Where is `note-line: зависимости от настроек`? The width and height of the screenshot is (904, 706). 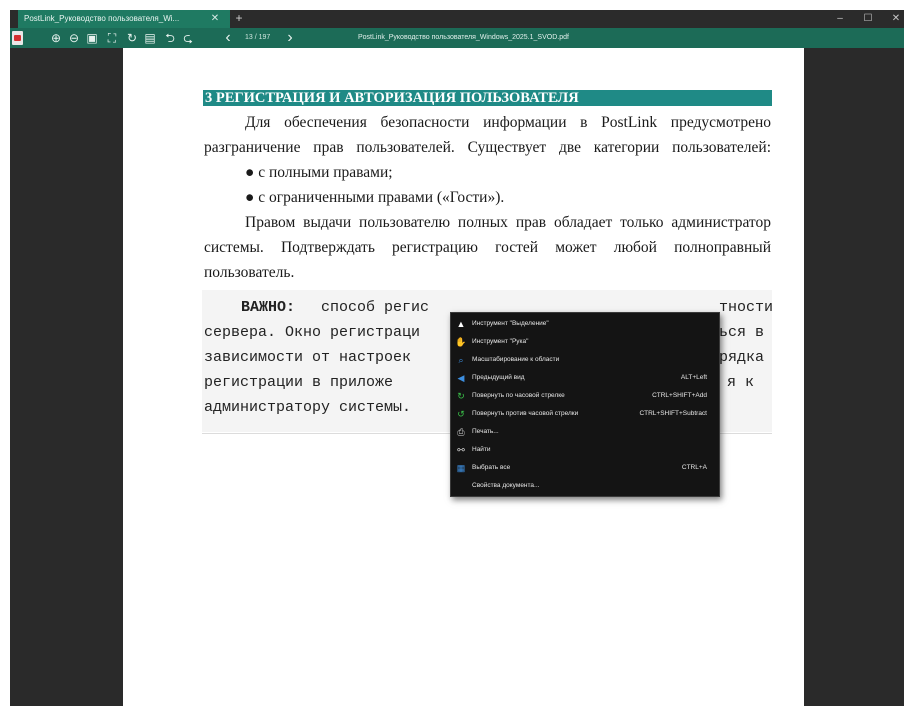 note-line: зависимости от настроек is located at coordinates (308, 357).